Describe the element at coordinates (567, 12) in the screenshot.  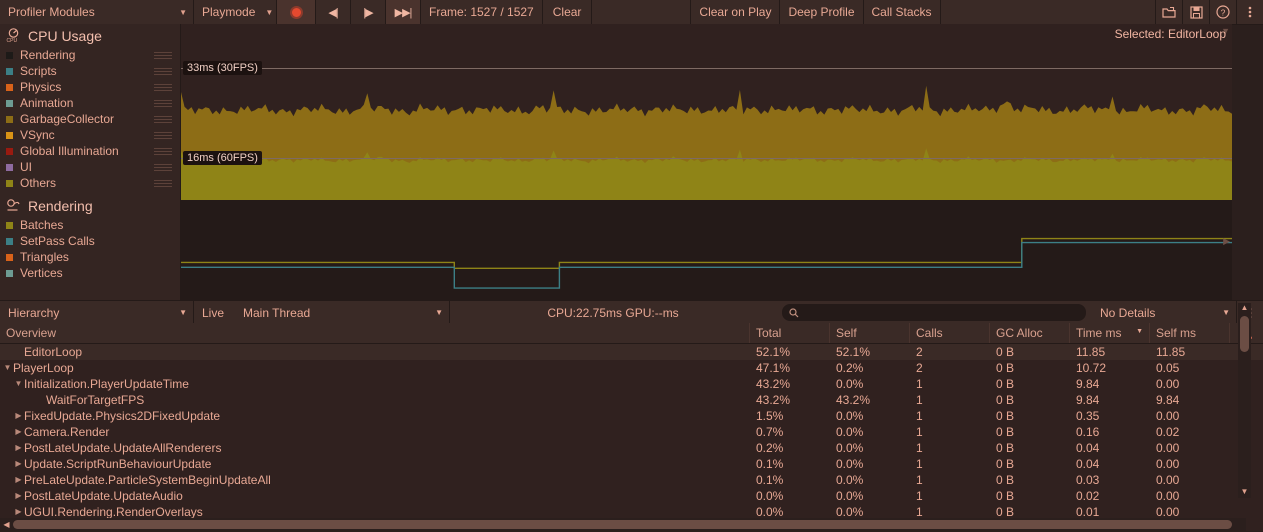
I see `clear-button: Clear` at that location.